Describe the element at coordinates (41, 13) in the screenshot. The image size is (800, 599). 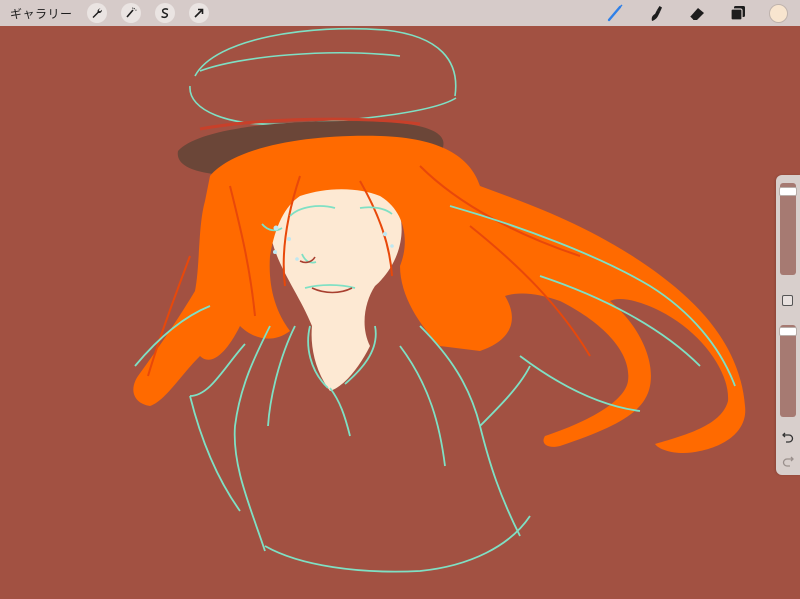
I see `gallery-button: ギャラリー` at that location.